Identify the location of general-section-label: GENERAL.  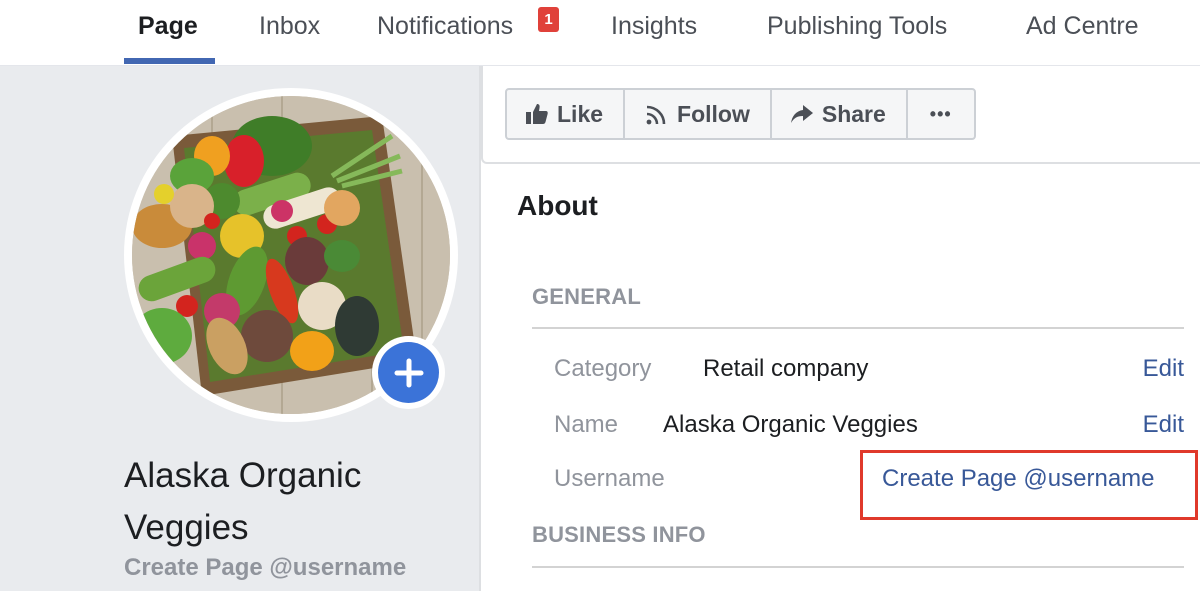
(586, 296).